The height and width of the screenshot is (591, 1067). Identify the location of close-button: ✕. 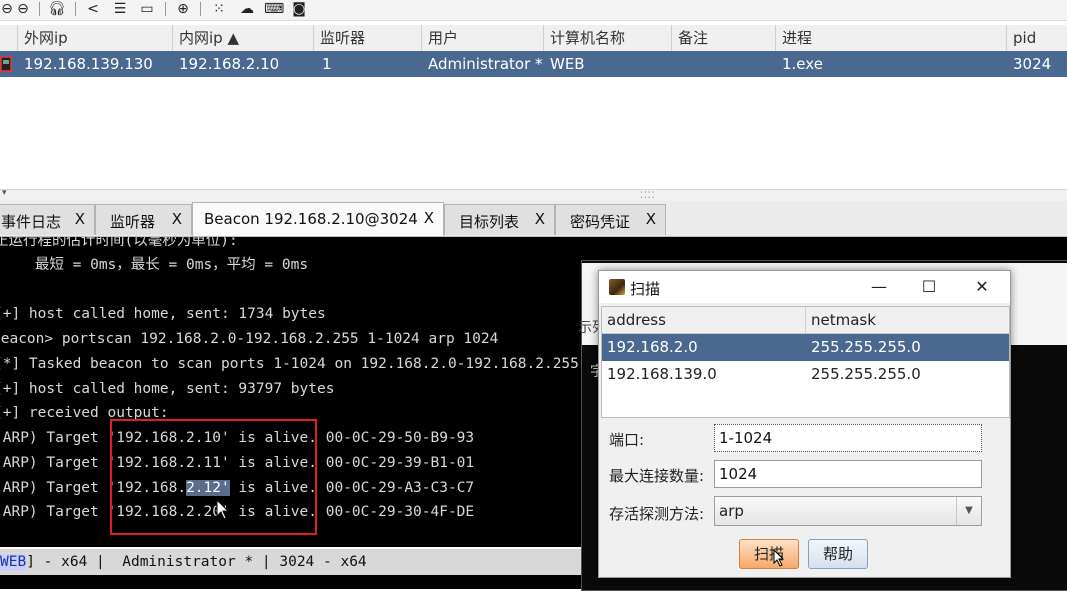
(982, 287).